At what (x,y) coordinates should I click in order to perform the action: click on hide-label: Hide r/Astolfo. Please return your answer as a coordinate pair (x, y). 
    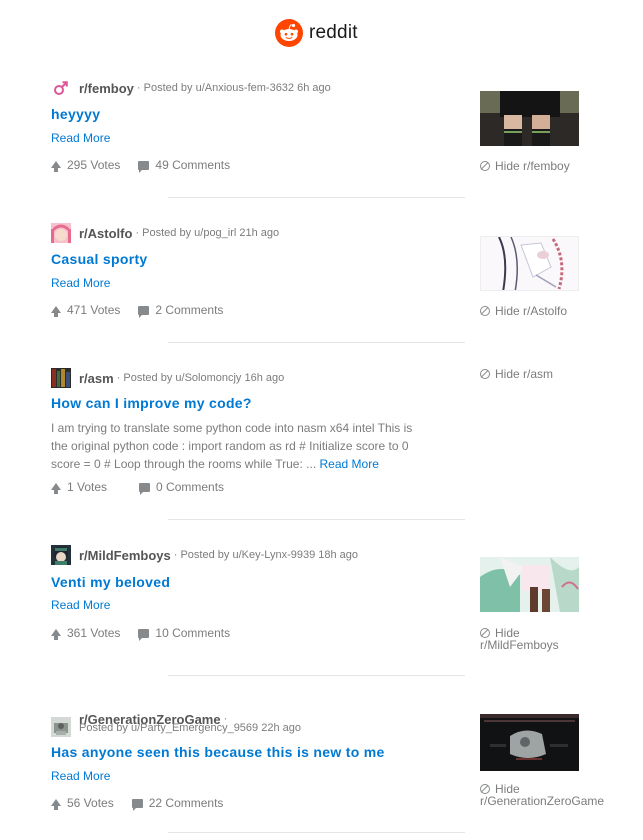
    Looking at the image, I should click on (531, 311).